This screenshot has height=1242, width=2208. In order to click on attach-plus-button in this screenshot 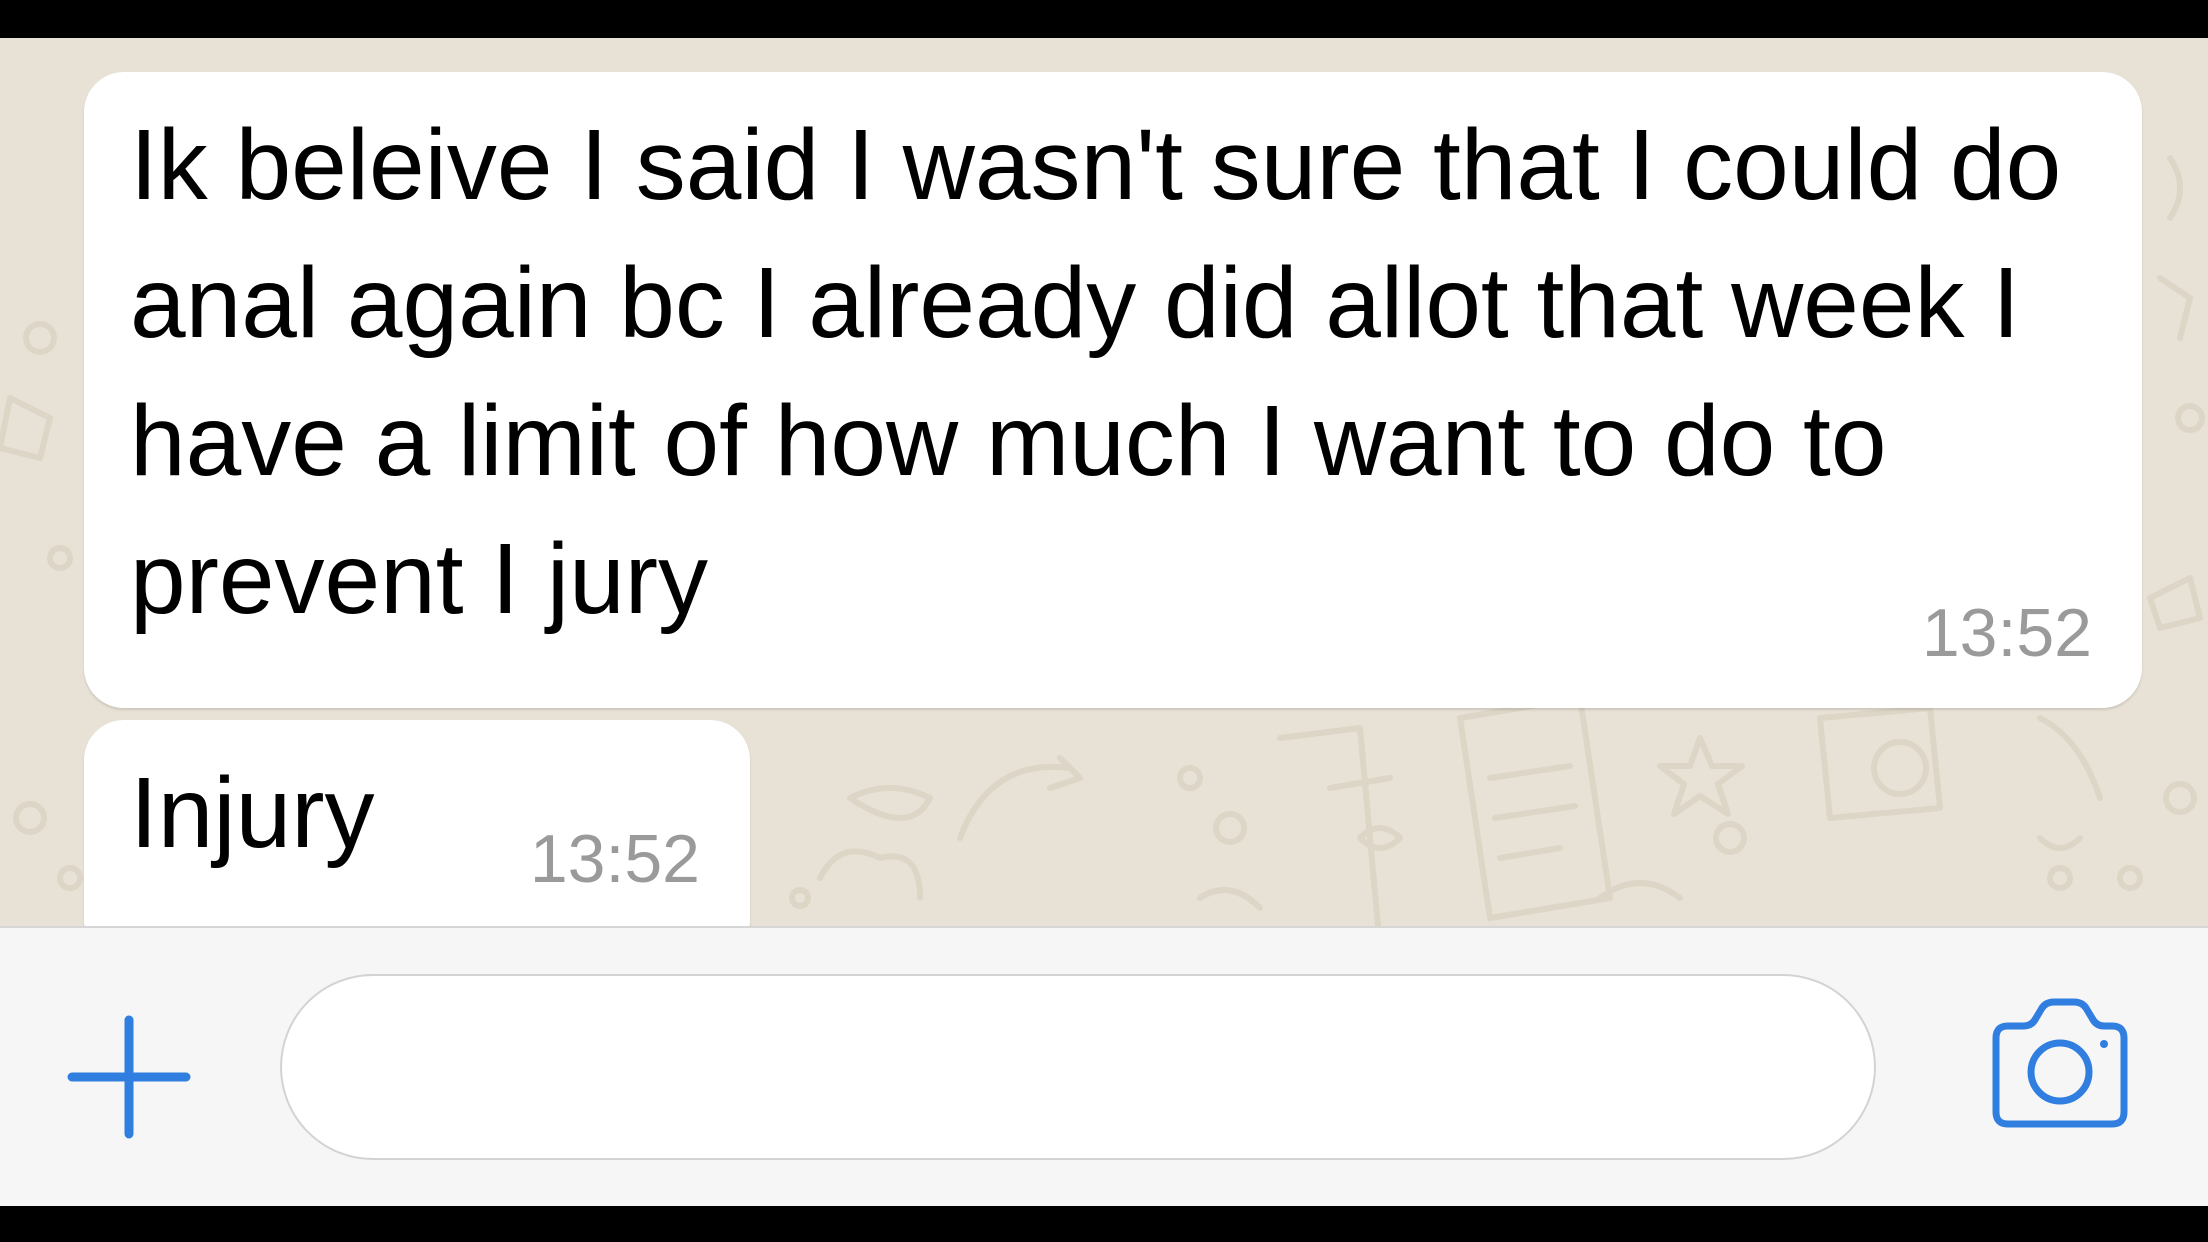, I will do `click(129, 1077)`.